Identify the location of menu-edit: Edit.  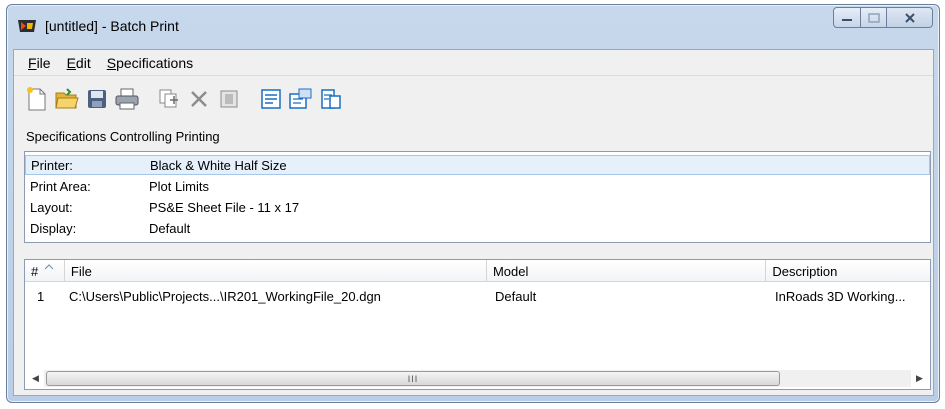
(79, 63).